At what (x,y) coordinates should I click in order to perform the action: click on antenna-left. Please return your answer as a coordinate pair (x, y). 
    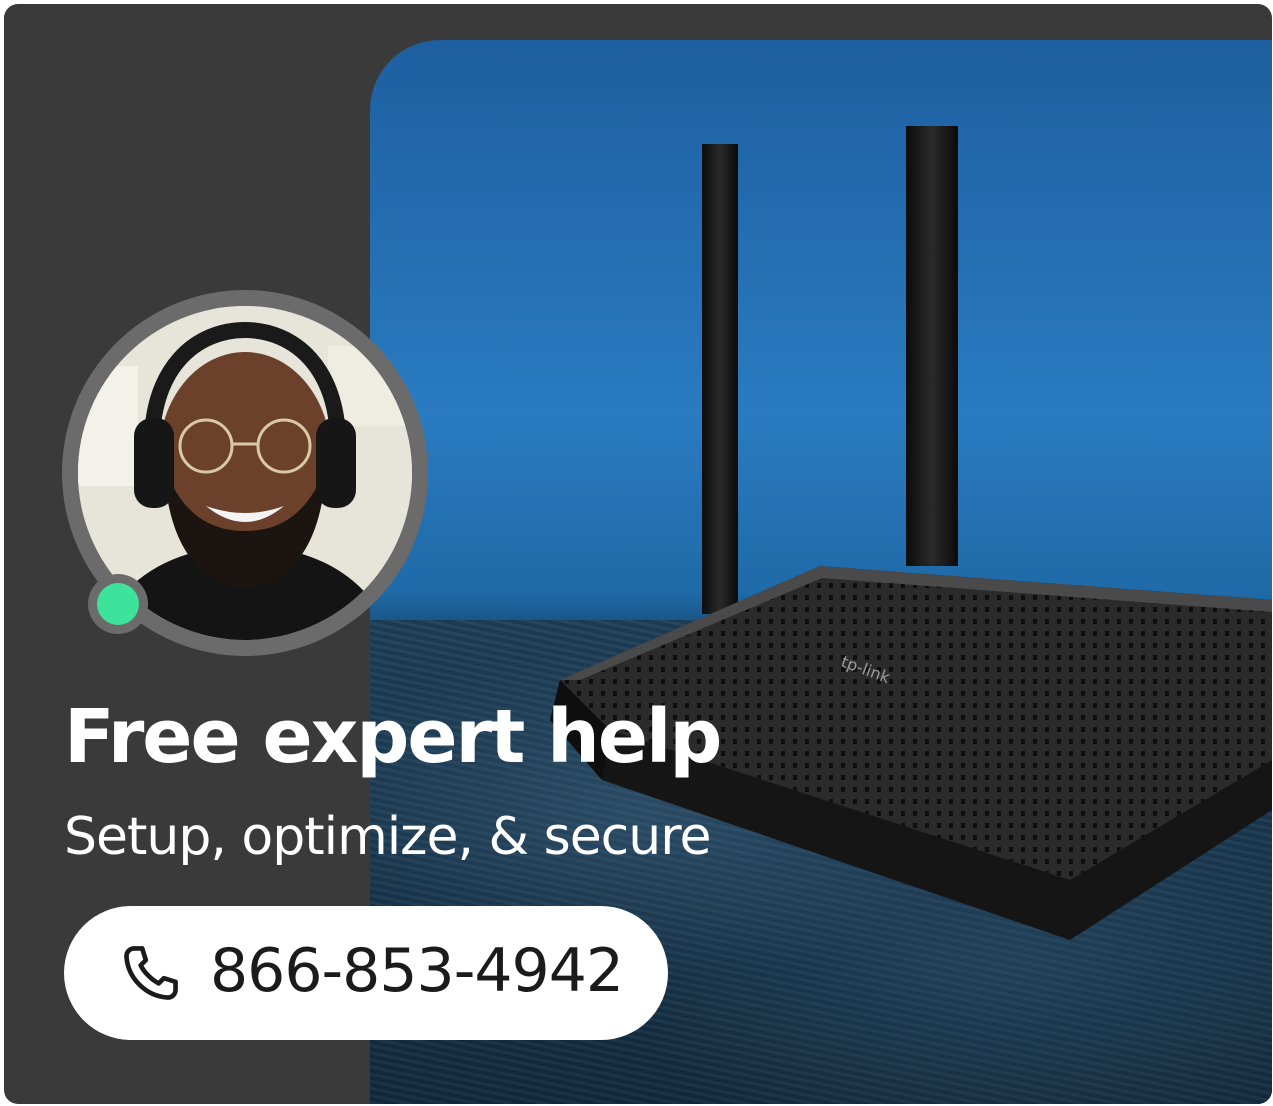
    Looking at the image, I should click on (720, 379).